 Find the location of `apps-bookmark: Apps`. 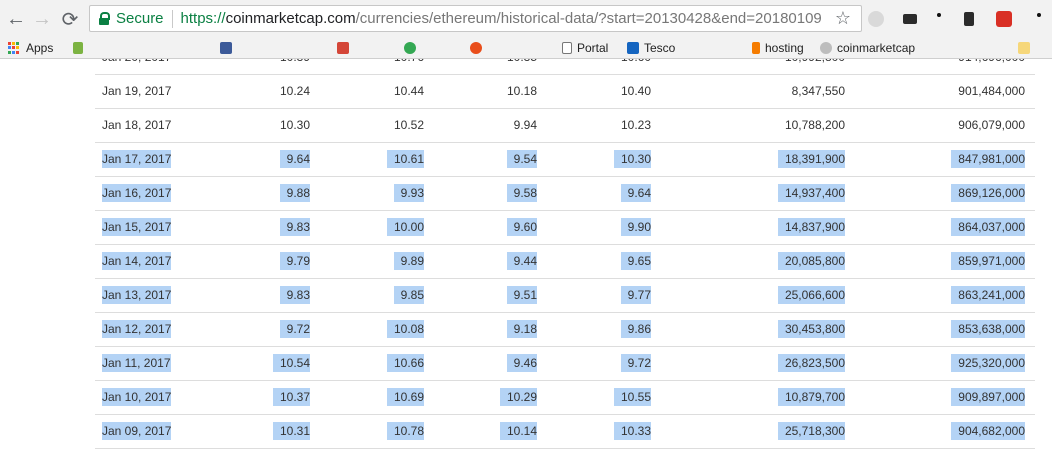

apps-bookmark: Apps is located at coordinates (30, 48).